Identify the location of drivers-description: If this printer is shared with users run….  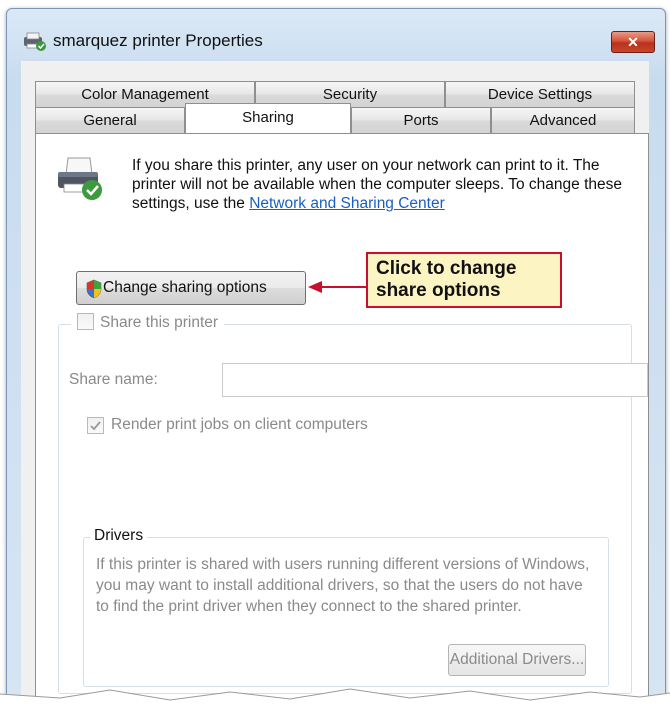
(343, 585).